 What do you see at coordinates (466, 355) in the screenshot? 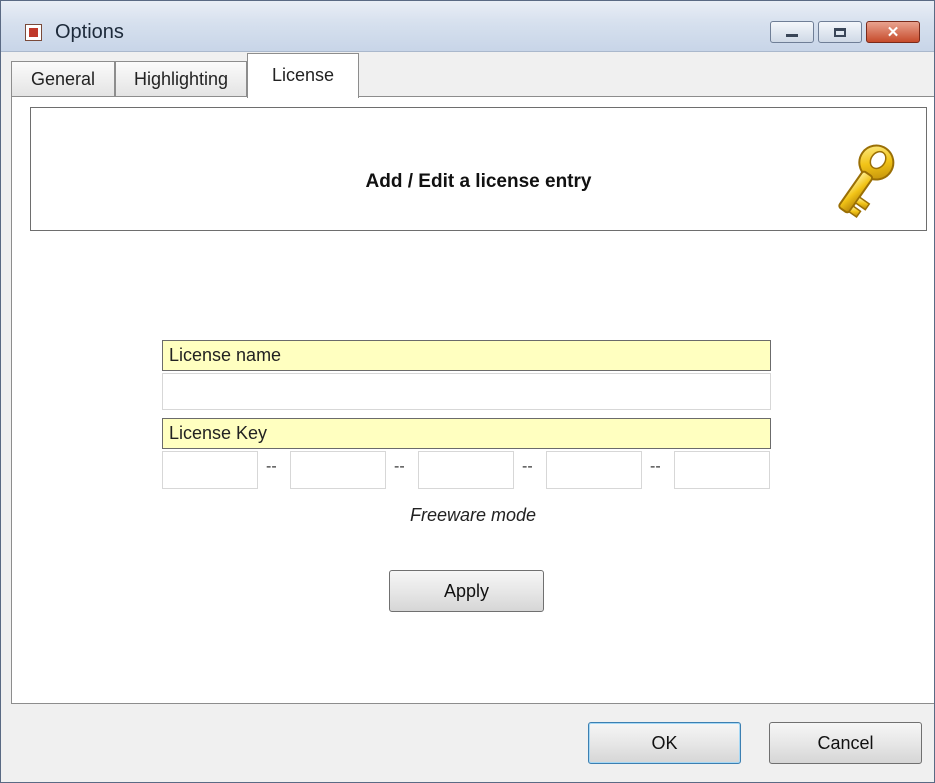
I see `license-name-label: License name` at bounding box center [466, 355].